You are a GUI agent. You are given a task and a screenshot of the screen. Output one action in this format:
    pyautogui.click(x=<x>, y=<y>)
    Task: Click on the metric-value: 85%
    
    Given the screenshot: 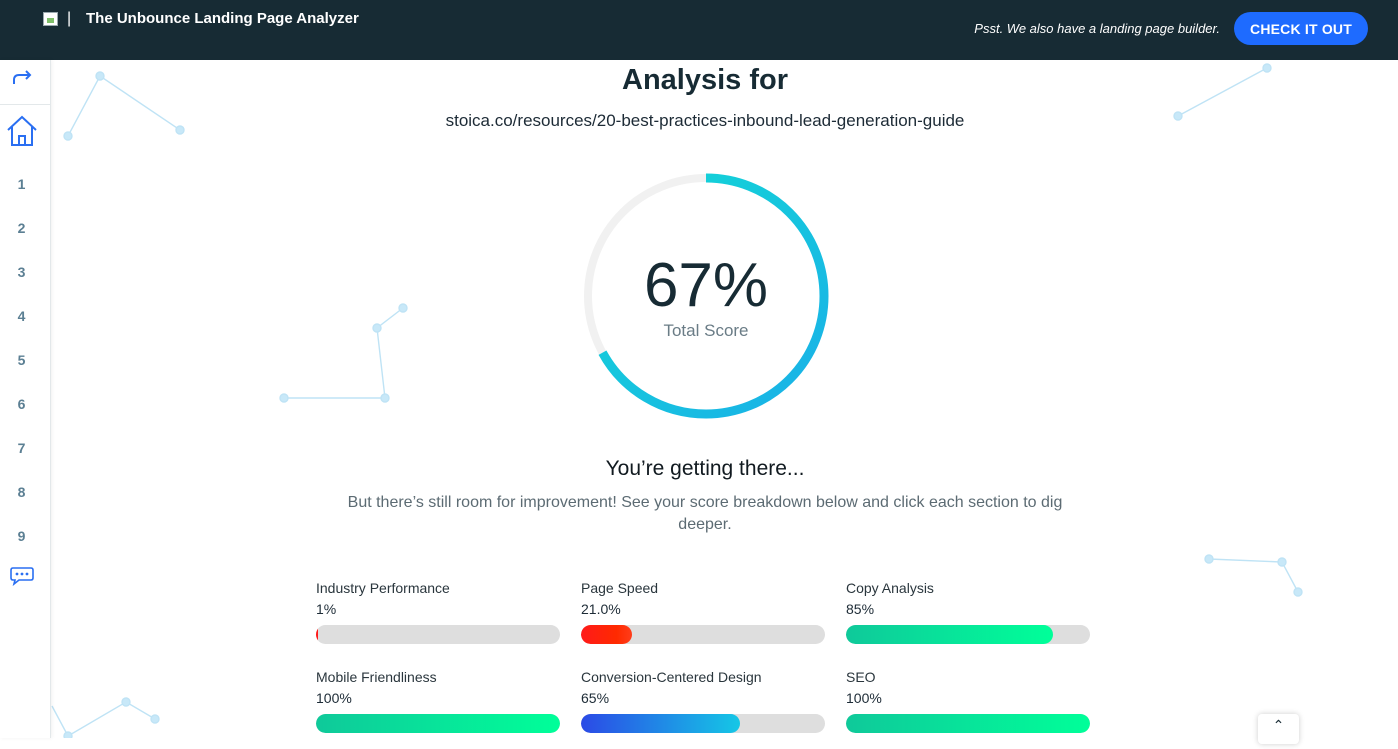 What is the action you would take?
    pyautogui.click(x=860, y=609)
    